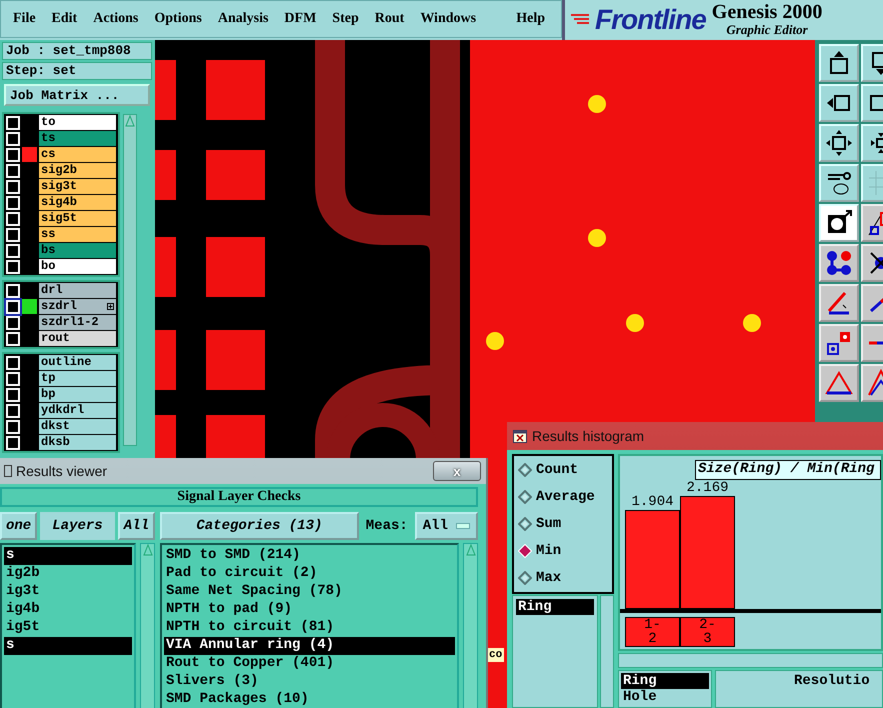 Image resolution: width=883 pixels, height=708 pixels. What do you see at coordinates (77, 266) in the screenshot?
I see `layer-name: bo` at bounding box center [77, 266].